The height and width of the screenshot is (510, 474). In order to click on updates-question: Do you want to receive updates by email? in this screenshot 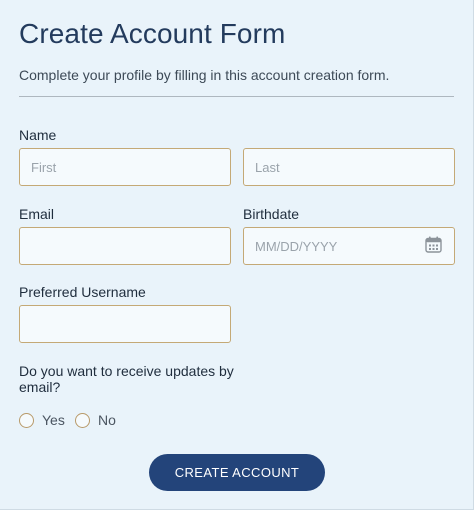, I will do `click(126, 379)`.